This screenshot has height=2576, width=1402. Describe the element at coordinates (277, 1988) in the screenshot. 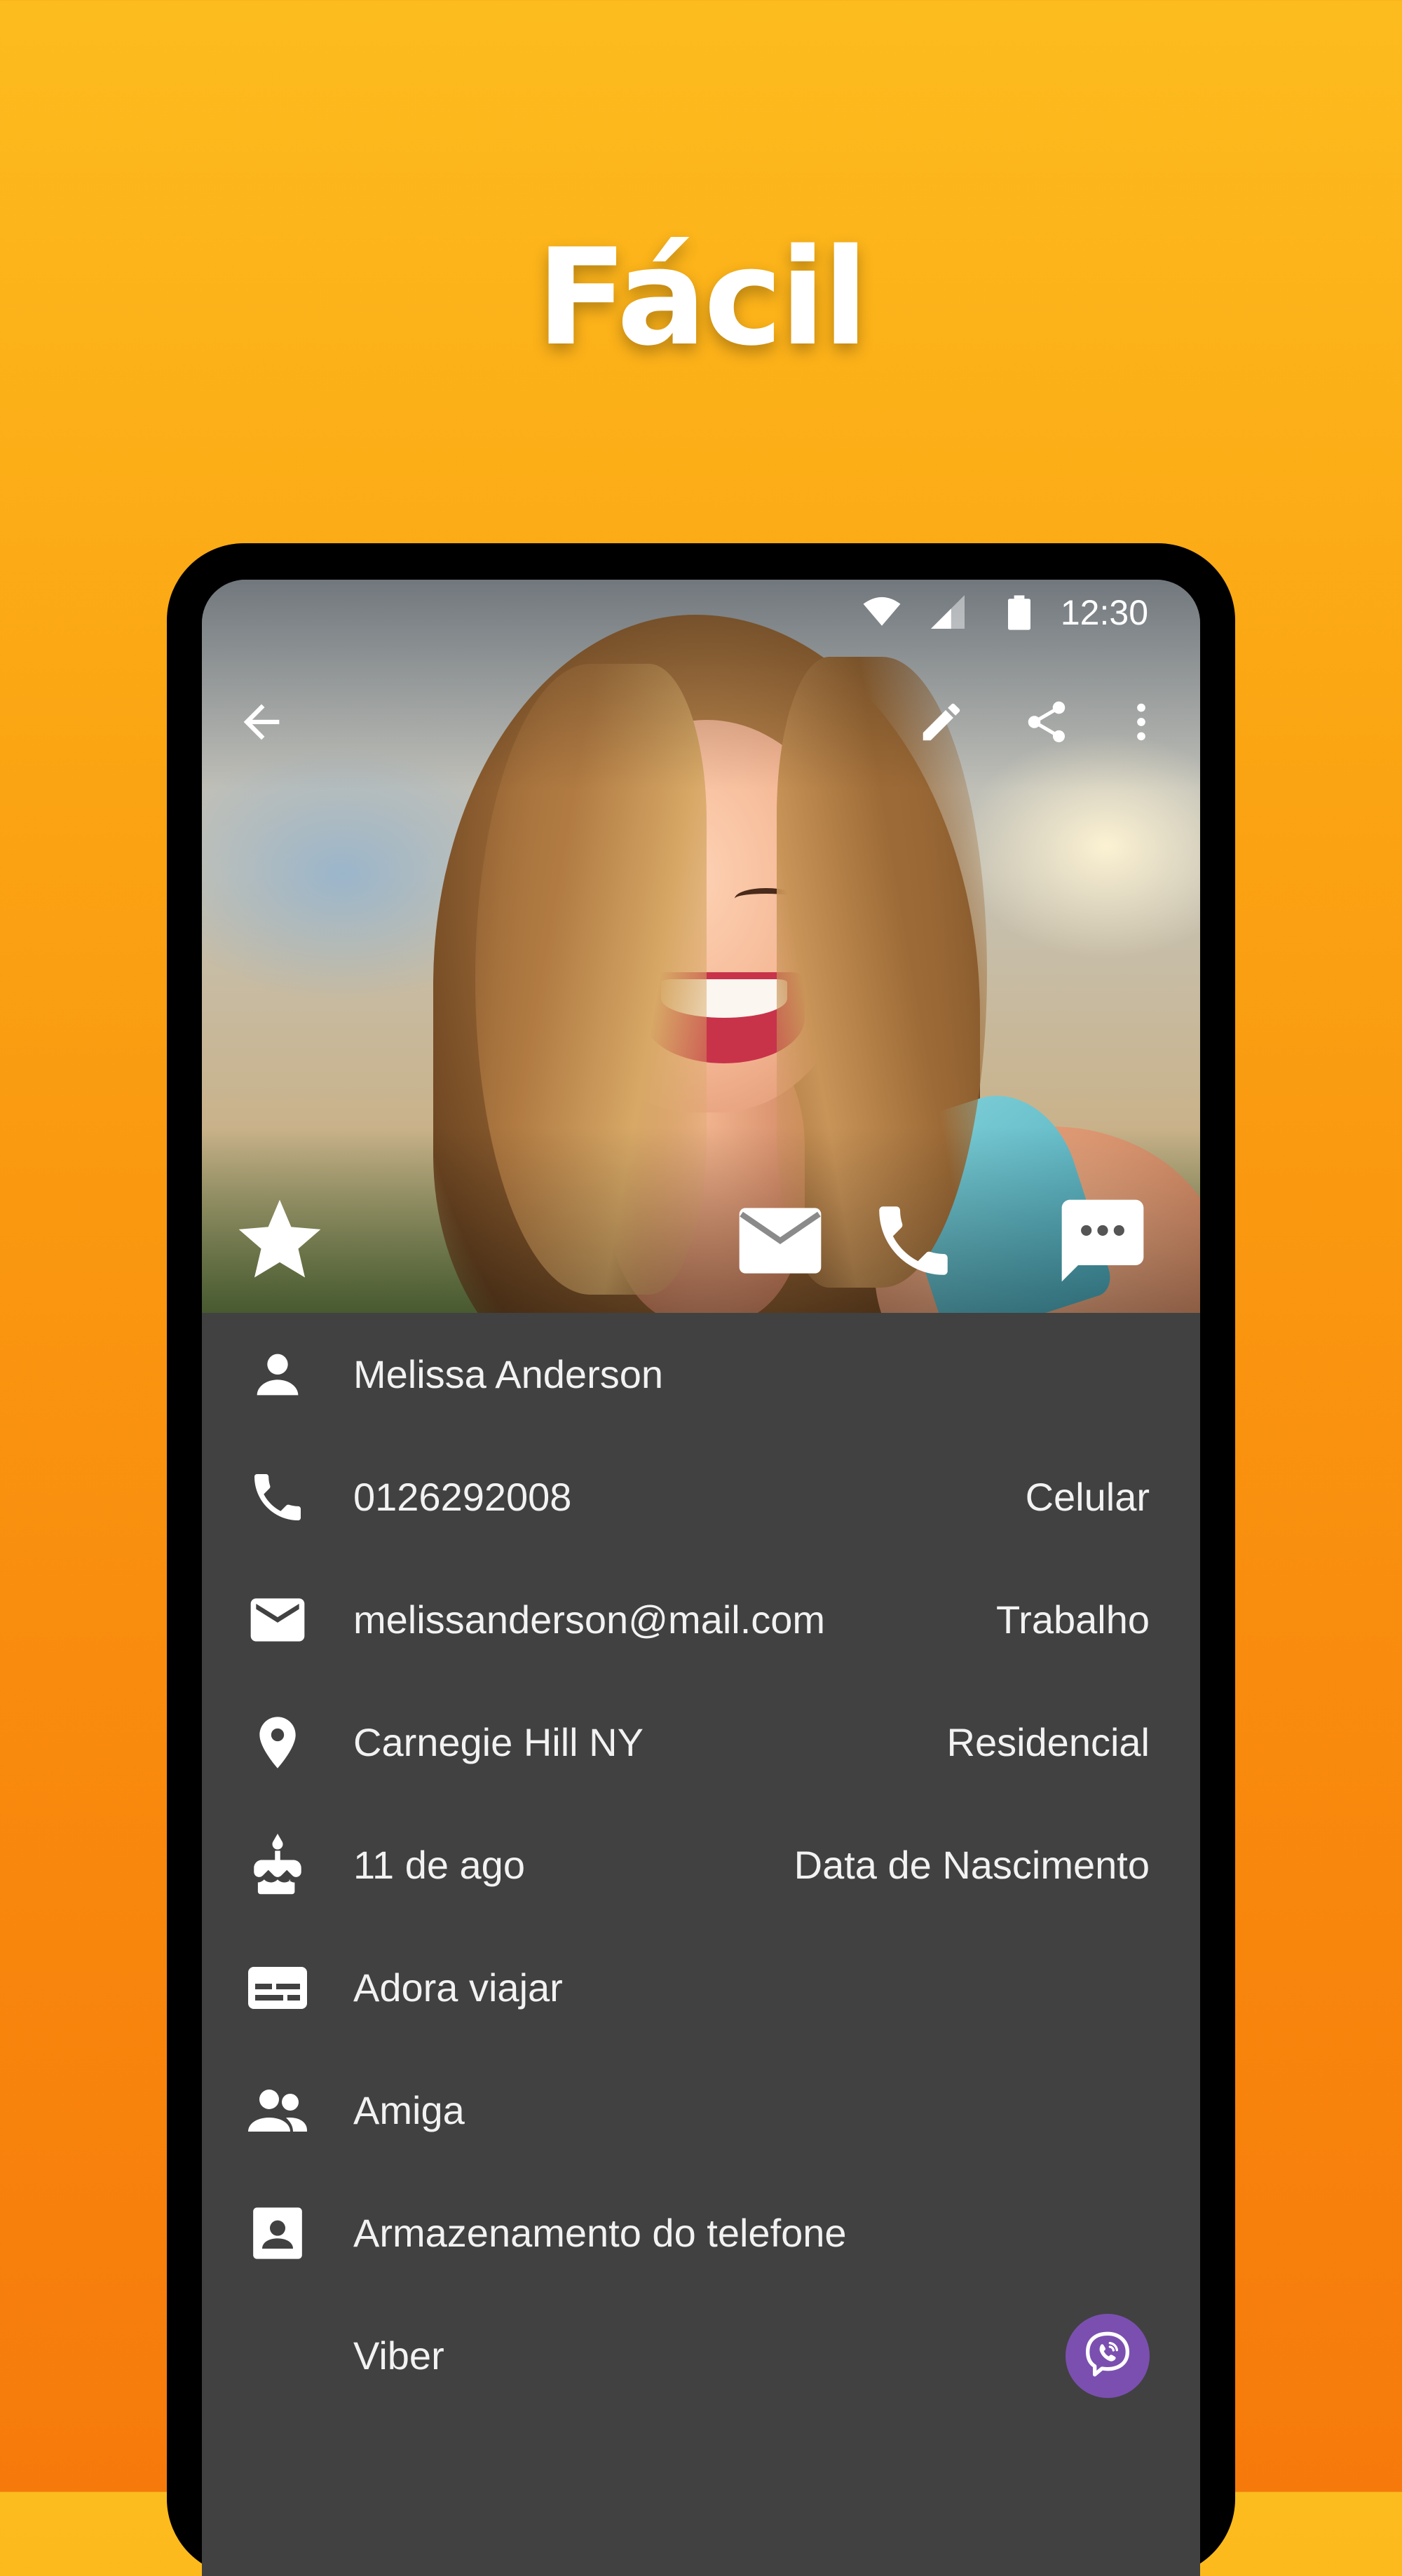

I see `notes-icon` at that location.